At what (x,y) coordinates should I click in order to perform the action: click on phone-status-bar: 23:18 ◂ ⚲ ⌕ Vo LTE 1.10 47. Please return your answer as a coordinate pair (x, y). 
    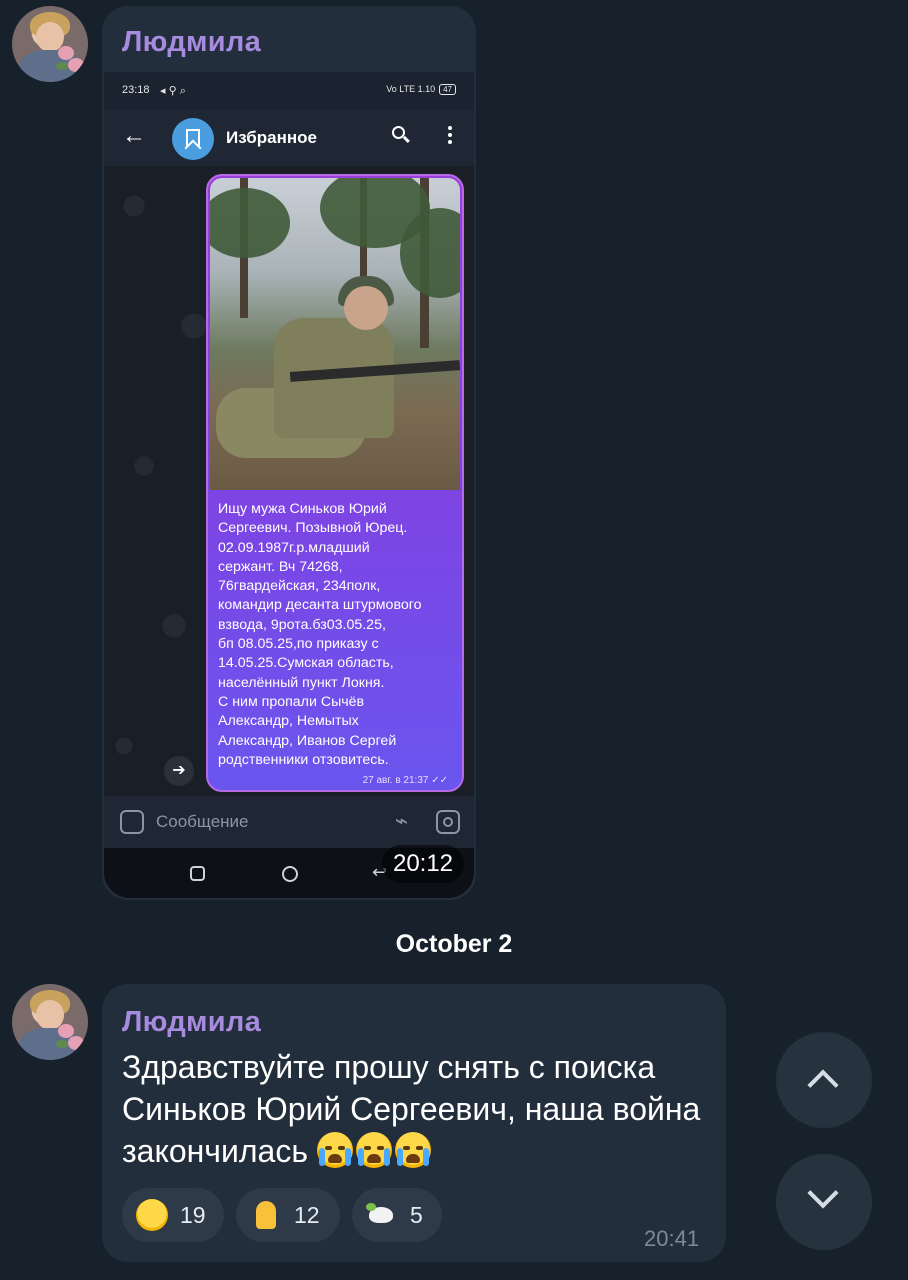
    Looking at the image, I should click on (289, 91).